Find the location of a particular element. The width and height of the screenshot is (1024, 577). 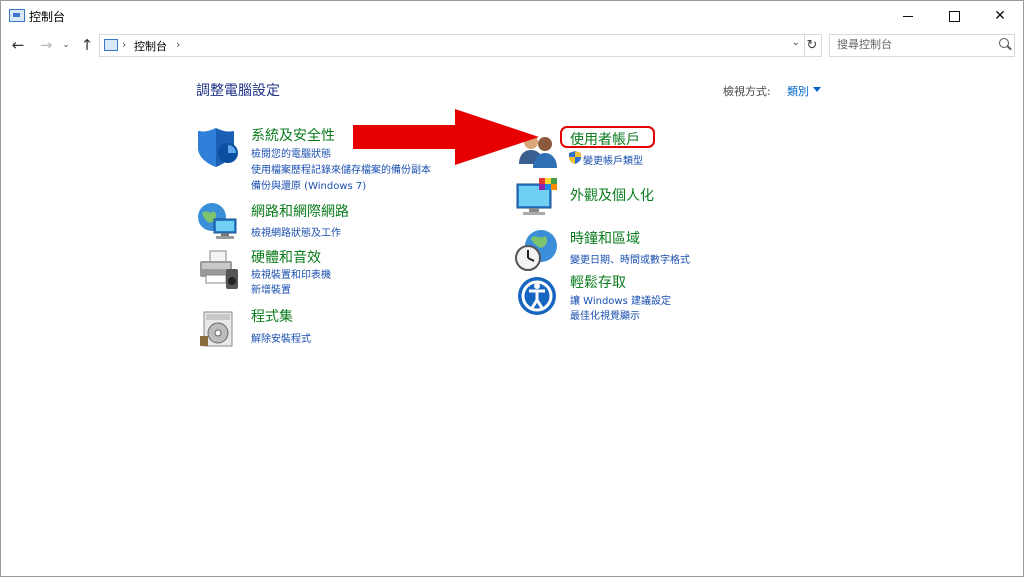

clock-globe-icon is located at coordinates (537, 250).